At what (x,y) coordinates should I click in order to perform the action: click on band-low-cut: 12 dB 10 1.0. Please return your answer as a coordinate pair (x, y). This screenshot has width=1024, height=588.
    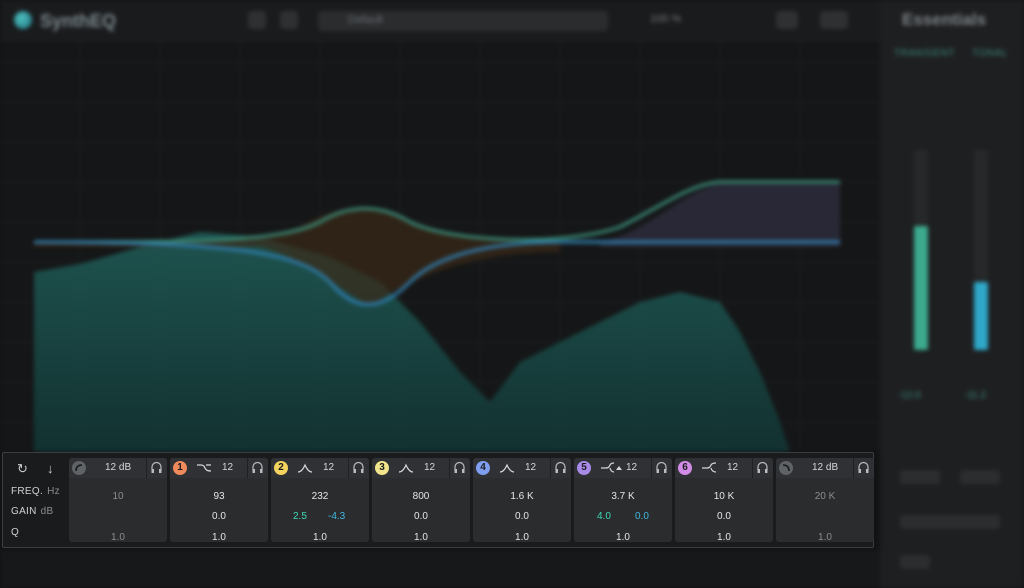
    Looking at the image, I should click on (118, 500).